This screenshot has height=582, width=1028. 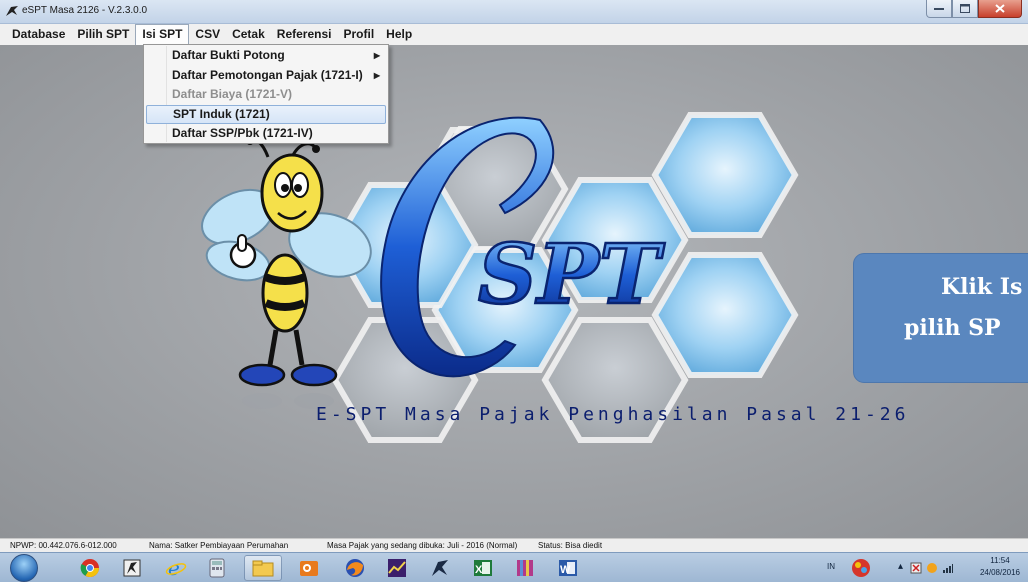 What do you see at coordinates (90, 568) in the screenshot?
I see `chrome-icon` at bounding box center [90, 568].